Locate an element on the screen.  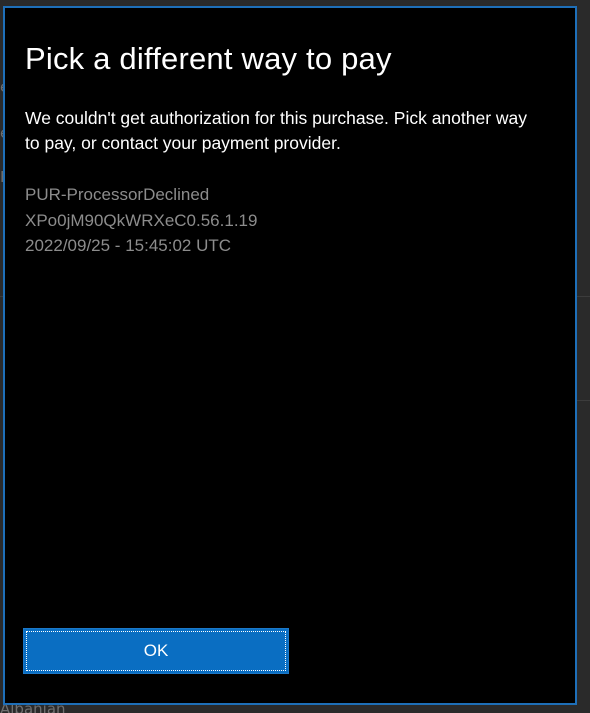
error-timestamp: 2022/09/25 - 15:45:02 UTC is located at coordinates (128, 245).